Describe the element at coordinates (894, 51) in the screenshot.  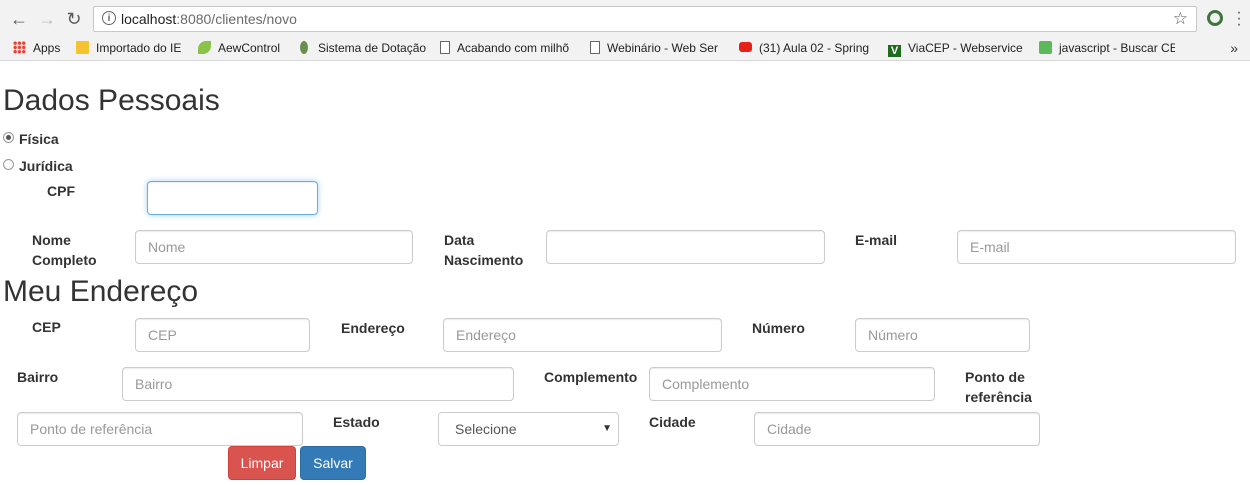
I see `viacep-icon: V` at that location.